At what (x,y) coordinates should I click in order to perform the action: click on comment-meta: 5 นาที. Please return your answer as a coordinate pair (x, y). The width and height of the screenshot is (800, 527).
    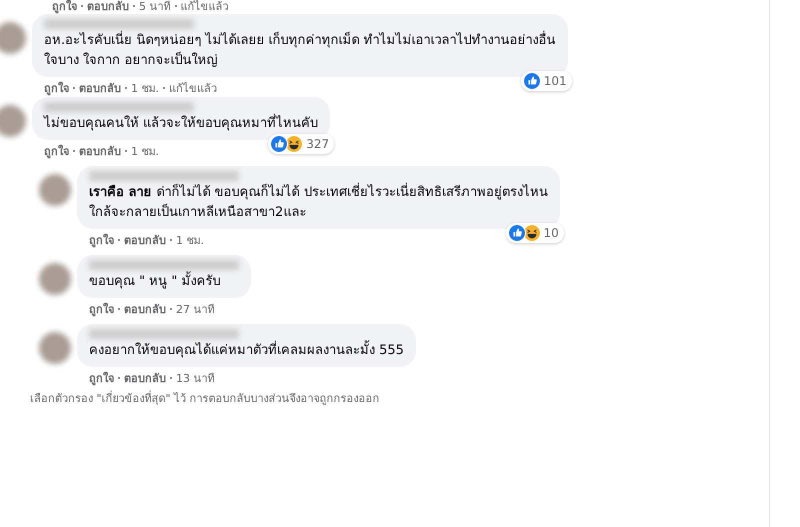
    Looking at the image, I should click on (154, 7).